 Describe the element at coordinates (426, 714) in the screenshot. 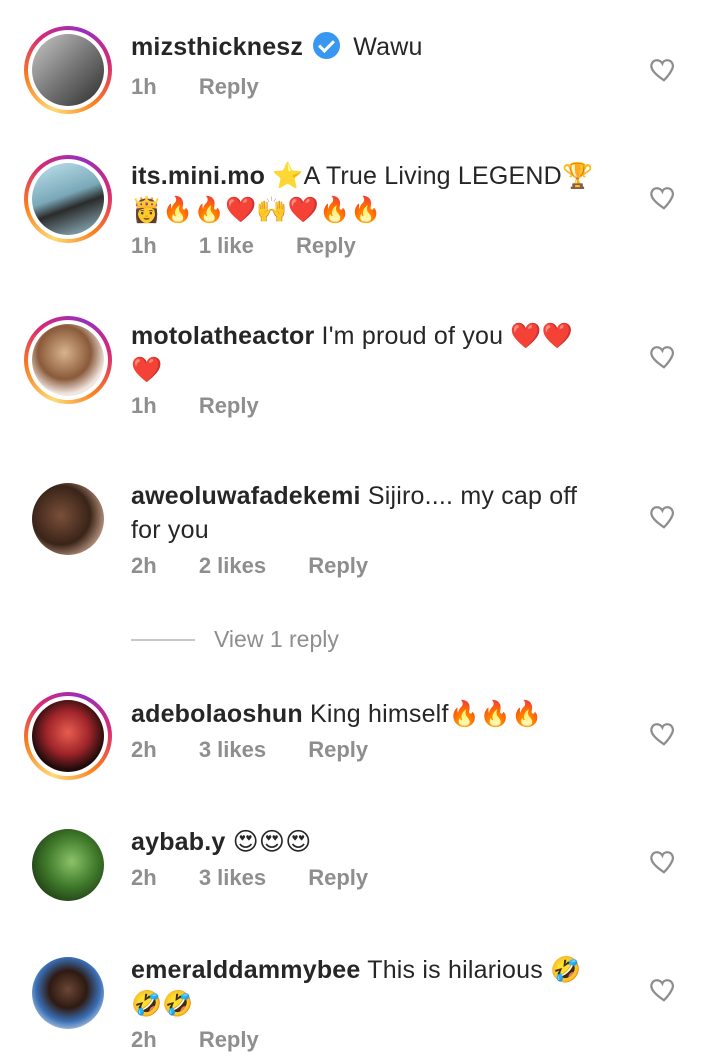

I see `comment-text: King himself🔥🔥🔥` at that location.